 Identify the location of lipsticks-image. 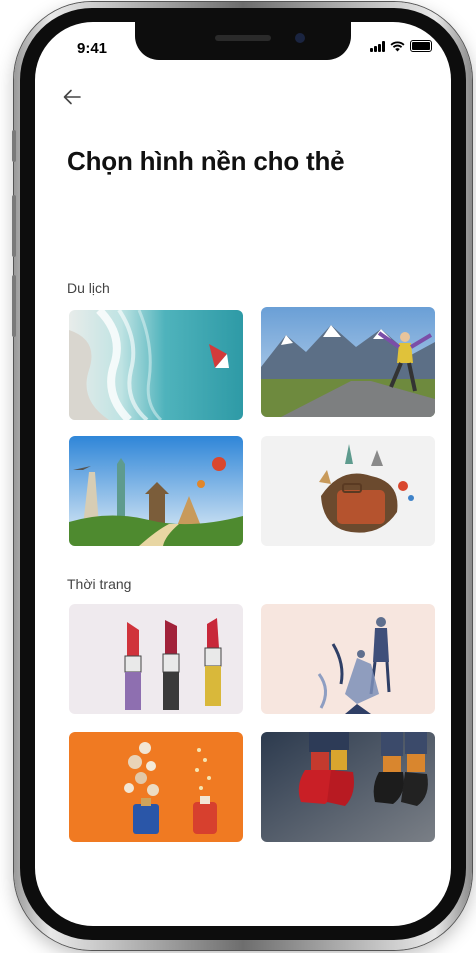
(156, 659).